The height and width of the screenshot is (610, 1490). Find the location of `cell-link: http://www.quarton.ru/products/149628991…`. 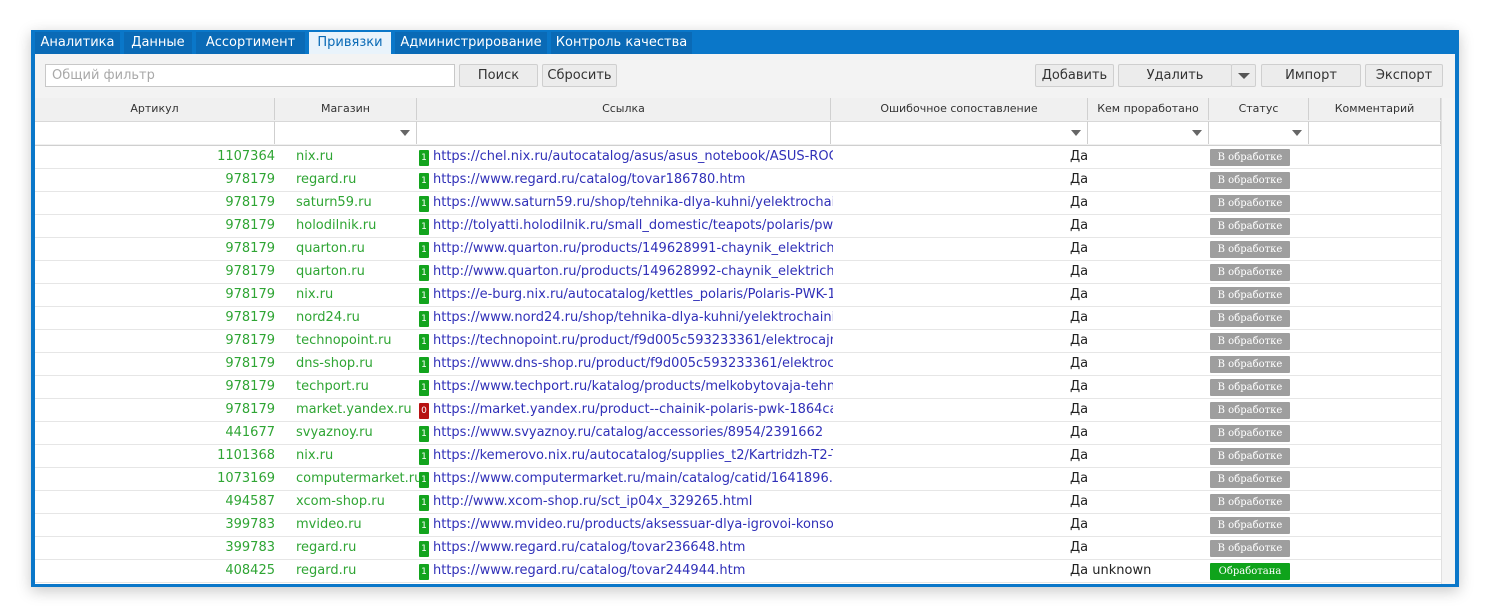

cell-link: http://www.quarton.ru/products/149628991… is located at coordinates (633, 249).